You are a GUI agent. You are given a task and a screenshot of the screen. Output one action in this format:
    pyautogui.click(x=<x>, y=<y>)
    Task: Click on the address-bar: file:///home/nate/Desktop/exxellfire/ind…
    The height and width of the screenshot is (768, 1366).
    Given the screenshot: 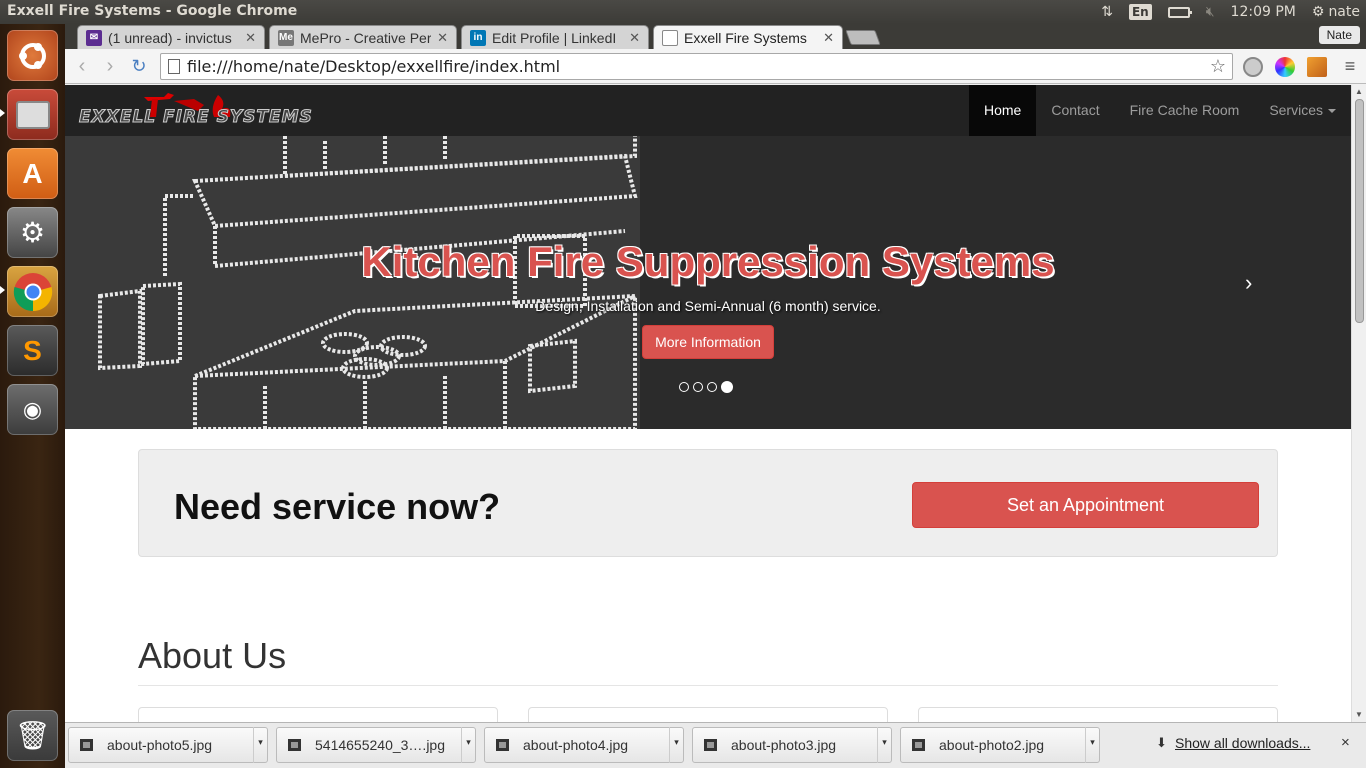 What is the action you would take?
    pyautogui.click(x=696, y=66)
    